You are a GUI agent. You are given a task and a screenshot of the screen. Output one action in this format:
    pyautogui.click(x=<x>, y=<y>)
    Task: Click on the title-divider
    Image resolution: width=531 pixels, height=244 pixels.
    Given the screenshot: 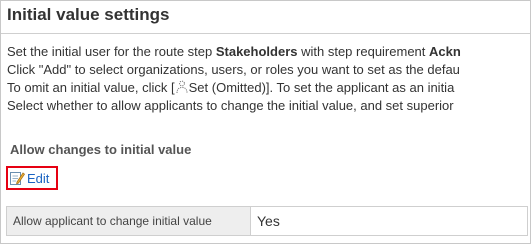 What is the action you would take?
    pyautogui.click(x=265, y=33)
    